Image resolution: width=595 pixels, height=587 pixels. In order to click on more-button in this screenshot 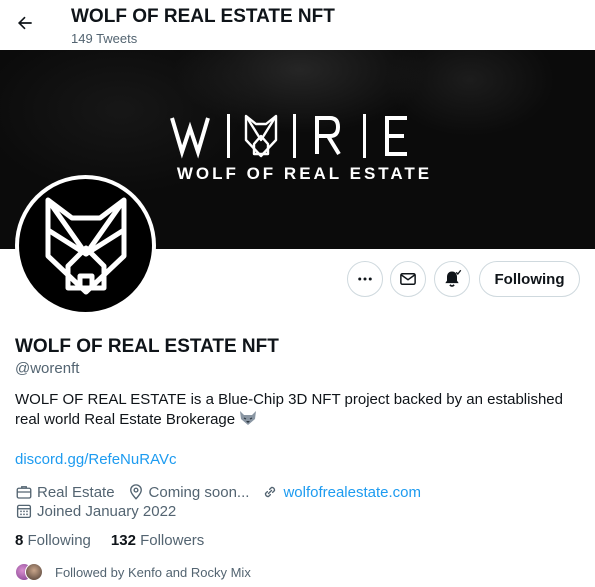, I will do `click(365, 279)`.